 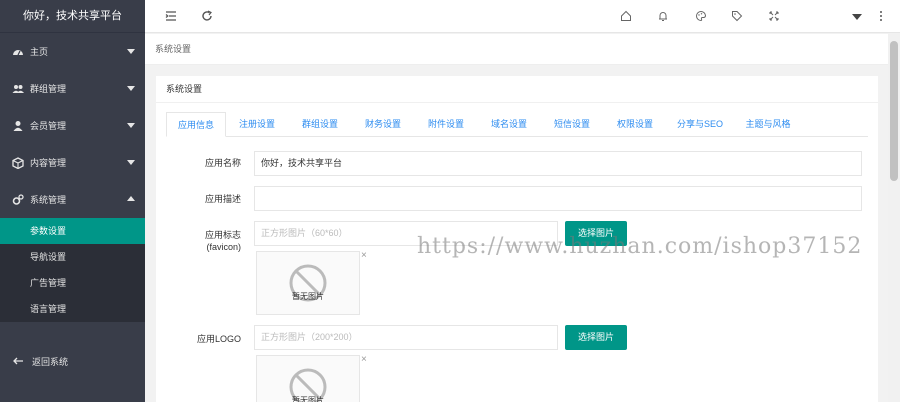 I want to click on arrow-left-icon, so click(x=18, y=361).